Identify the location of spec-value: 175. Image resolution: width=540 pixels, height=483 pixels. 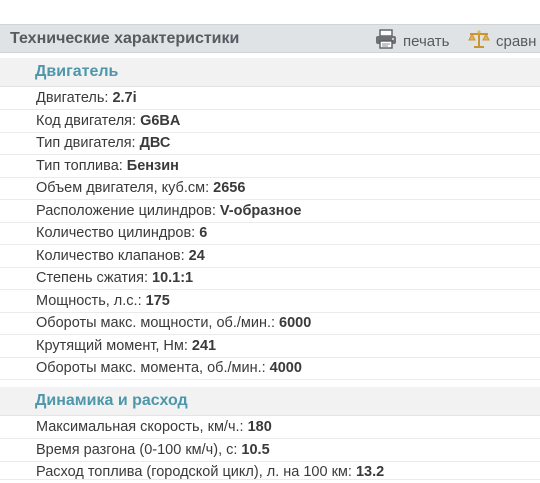
(157, 300).